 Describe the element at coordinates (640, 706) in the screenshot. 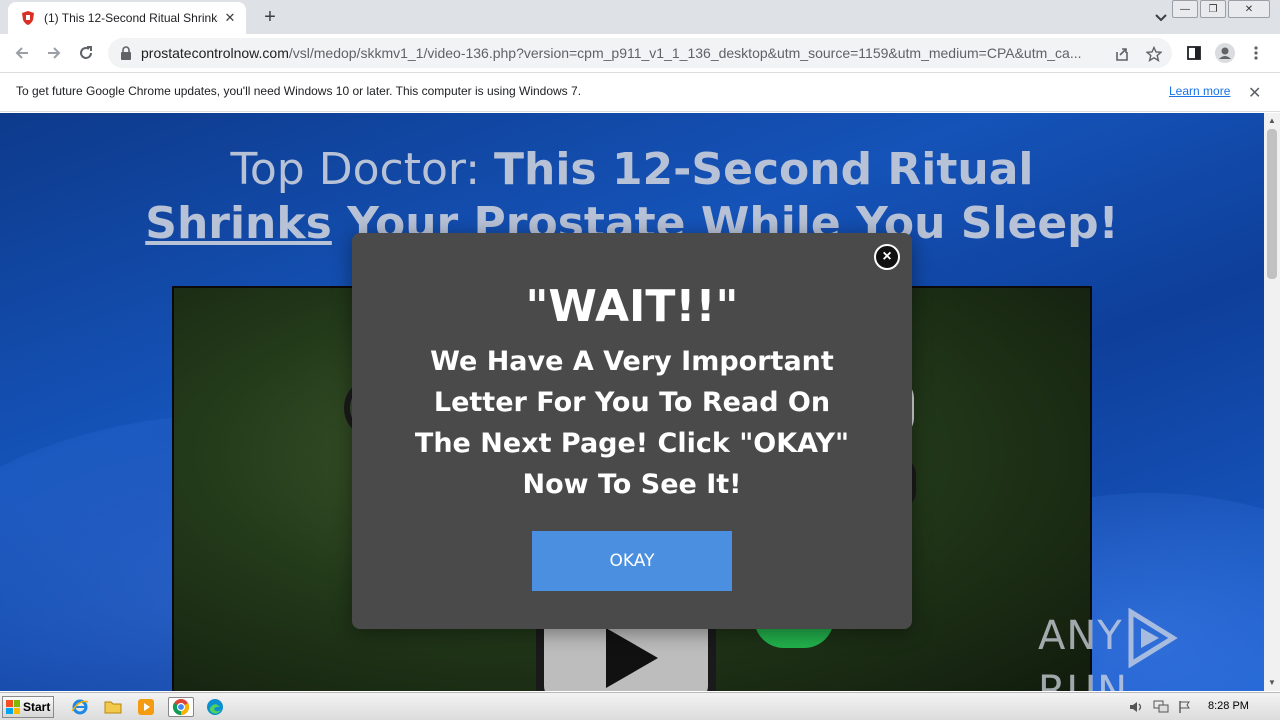

I see `windows-taskbar: Start 8:28 PM` at that location.